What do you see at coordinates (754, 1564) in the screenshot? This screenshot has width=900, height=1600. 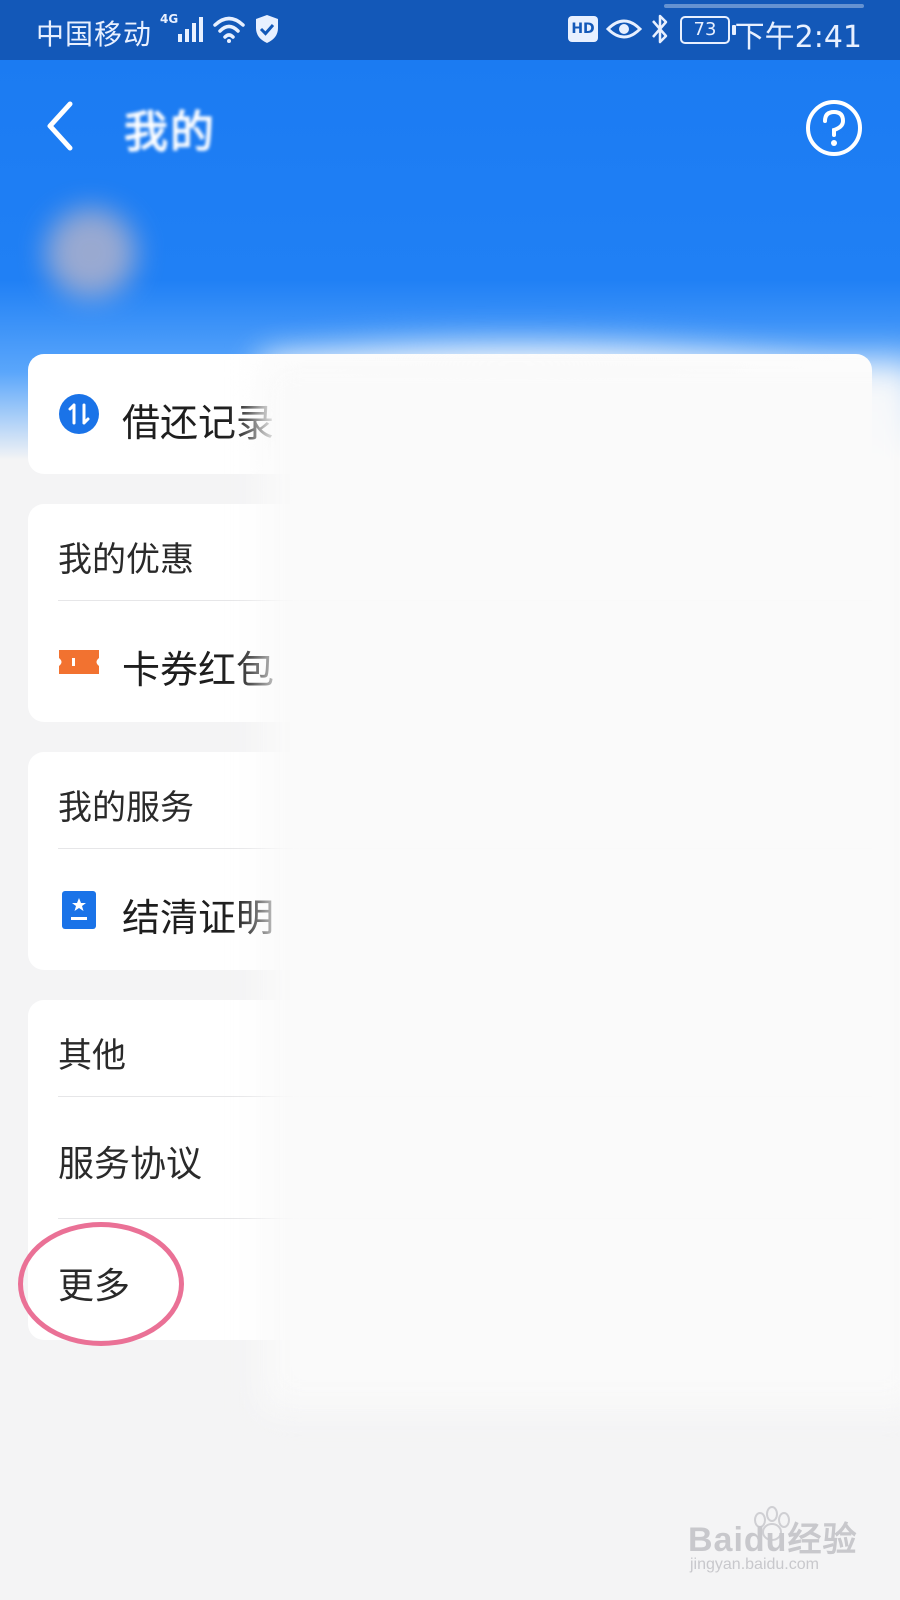 I see `watermark-url: jingyan.baidu.com` at bounding box center [754, 1564].